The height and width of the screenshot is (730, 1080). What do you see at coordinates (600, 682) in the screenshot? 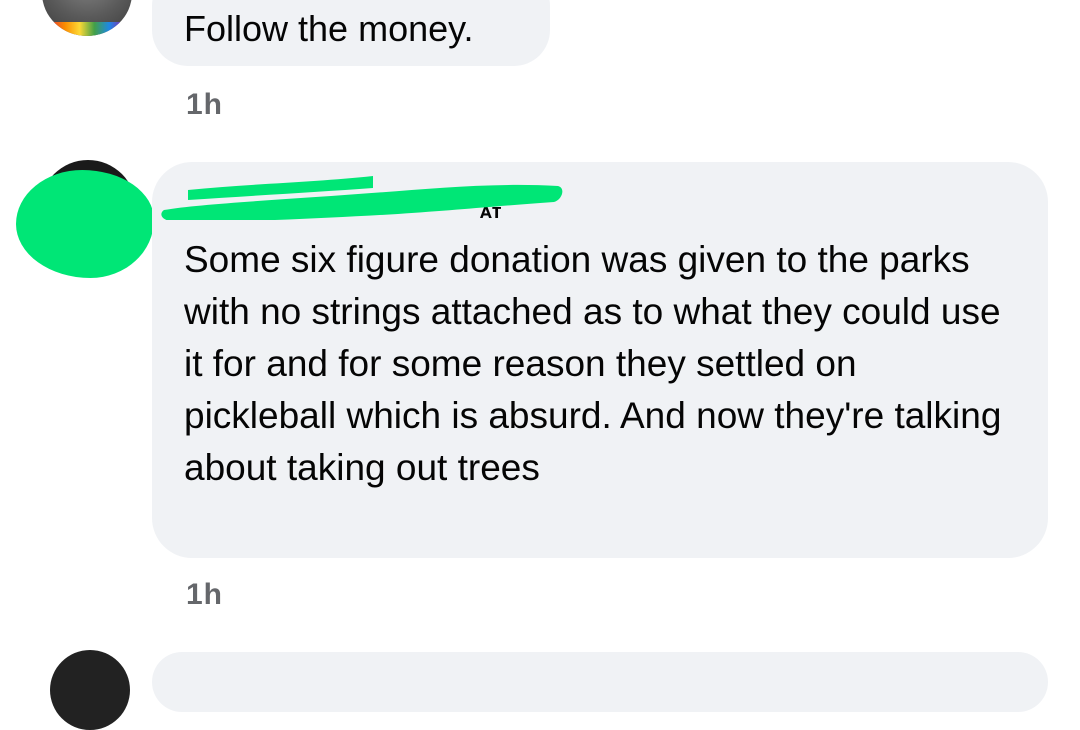
I see `comment-bubble` at bounding box center [600, 682].